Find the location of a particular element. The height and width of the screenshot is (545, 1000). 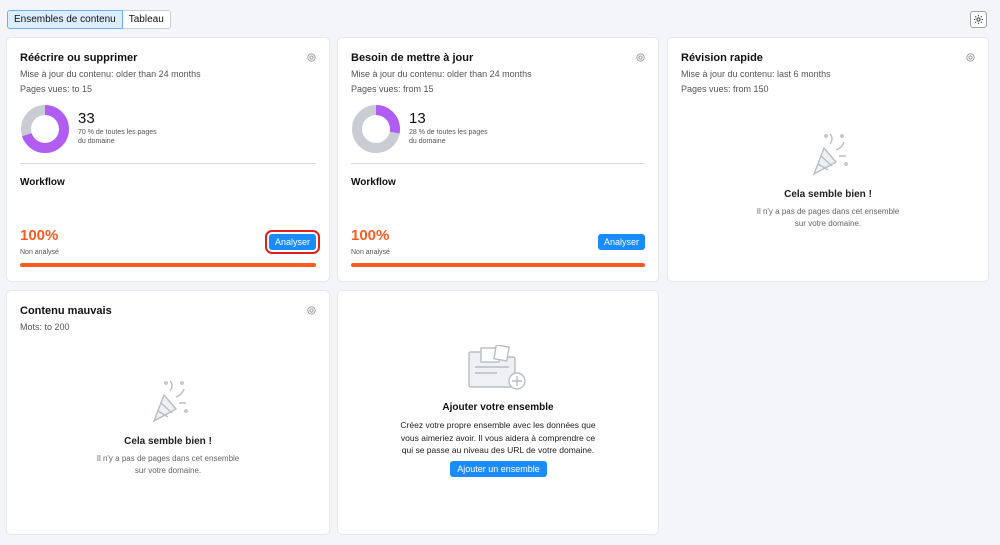

filter-pageviews: Pages vues: from 15 is located at coordinates (392, 89).